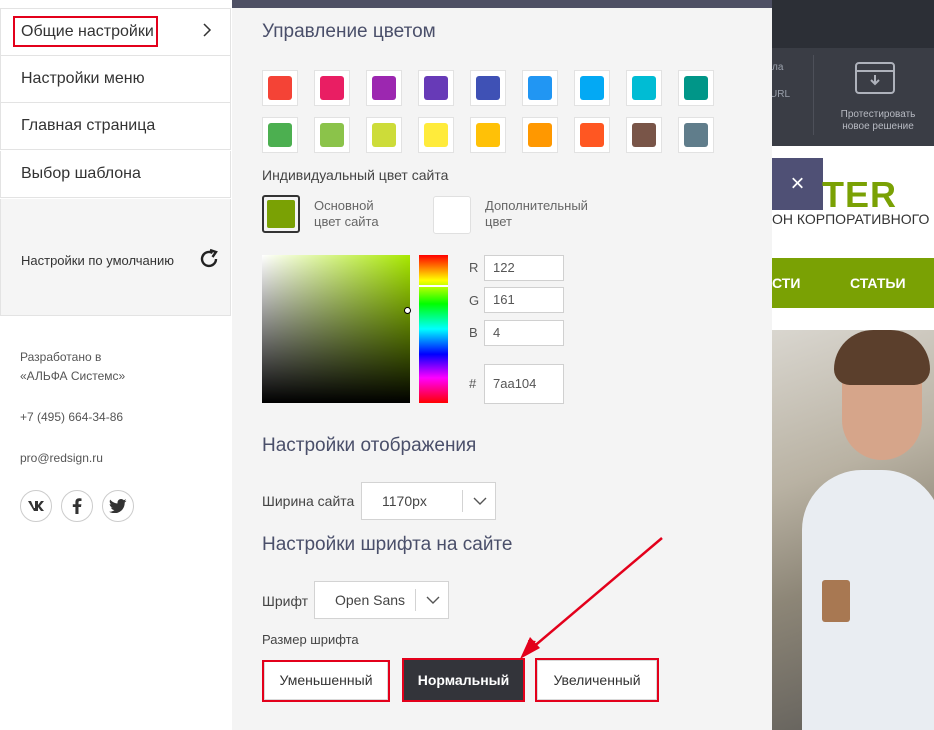 The image size is (934, 730). What do you see at coordinates (428, 501) in the screenshot?
I see `site-width-select: 1170px` at bounding box center [428, 501].